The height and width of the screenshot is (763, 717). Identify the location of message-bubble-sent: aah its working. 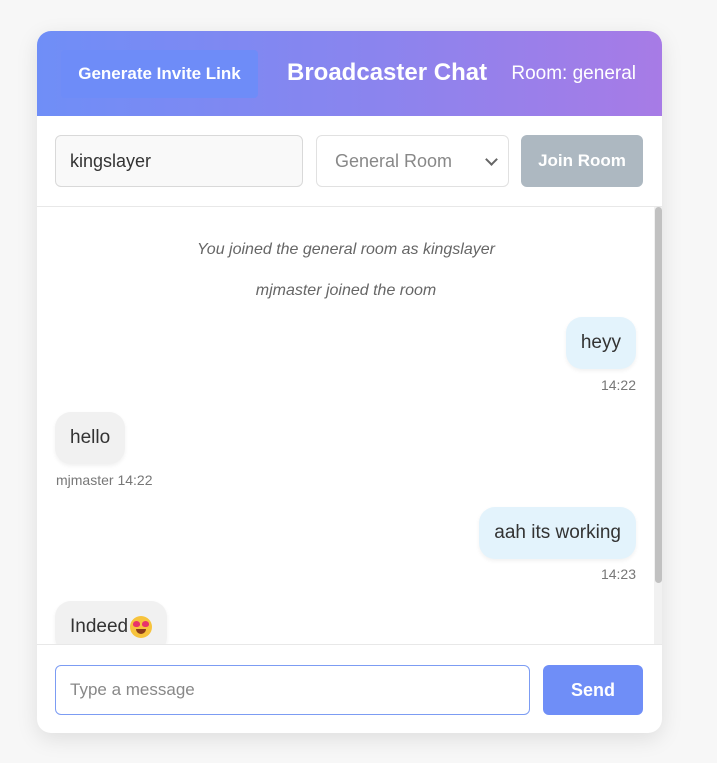
(557, 533).